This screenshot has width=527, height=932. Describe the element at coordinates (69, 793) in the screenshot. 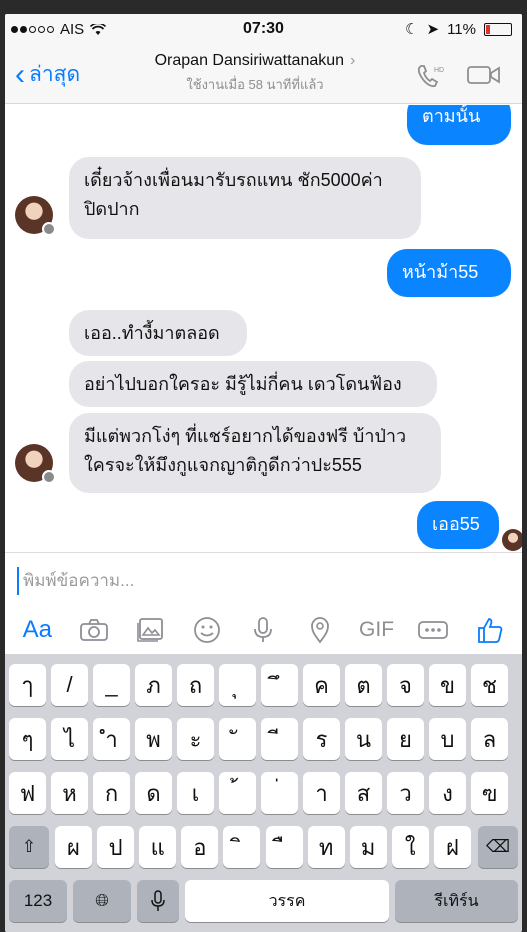

I see `key: ห` at that location.